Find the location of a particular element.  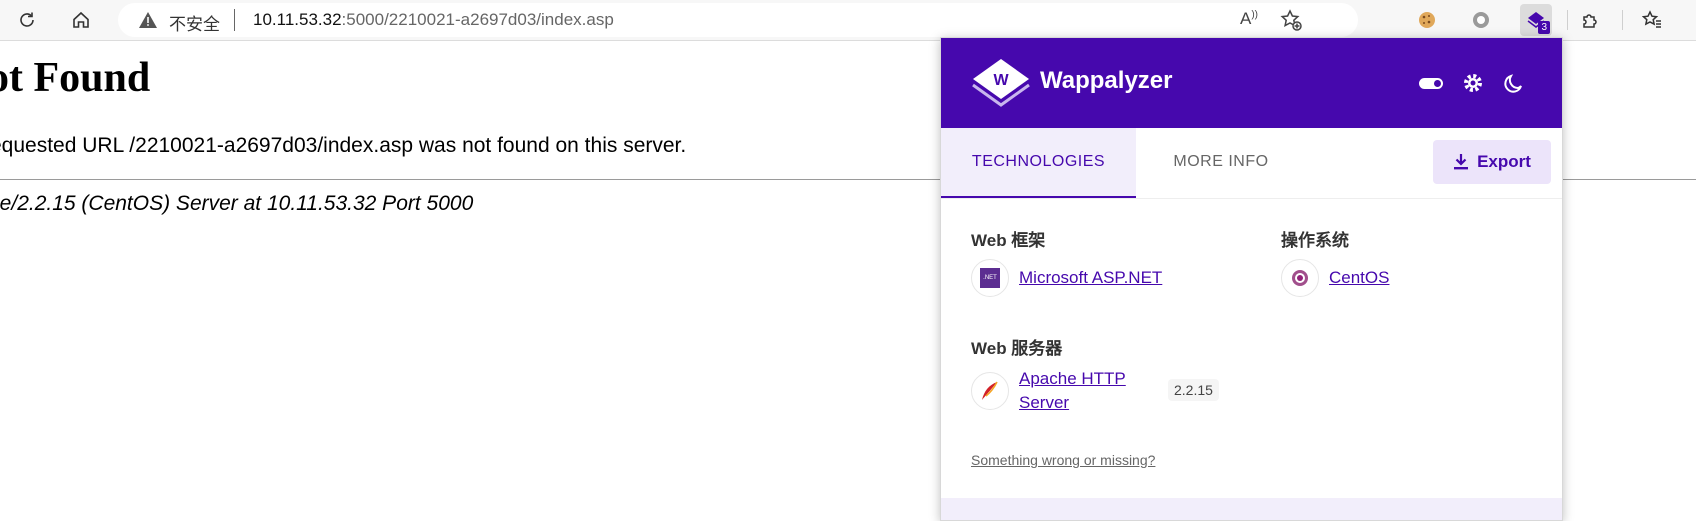

dark-mode-moon-icon is located at coordinates (1514, 83).